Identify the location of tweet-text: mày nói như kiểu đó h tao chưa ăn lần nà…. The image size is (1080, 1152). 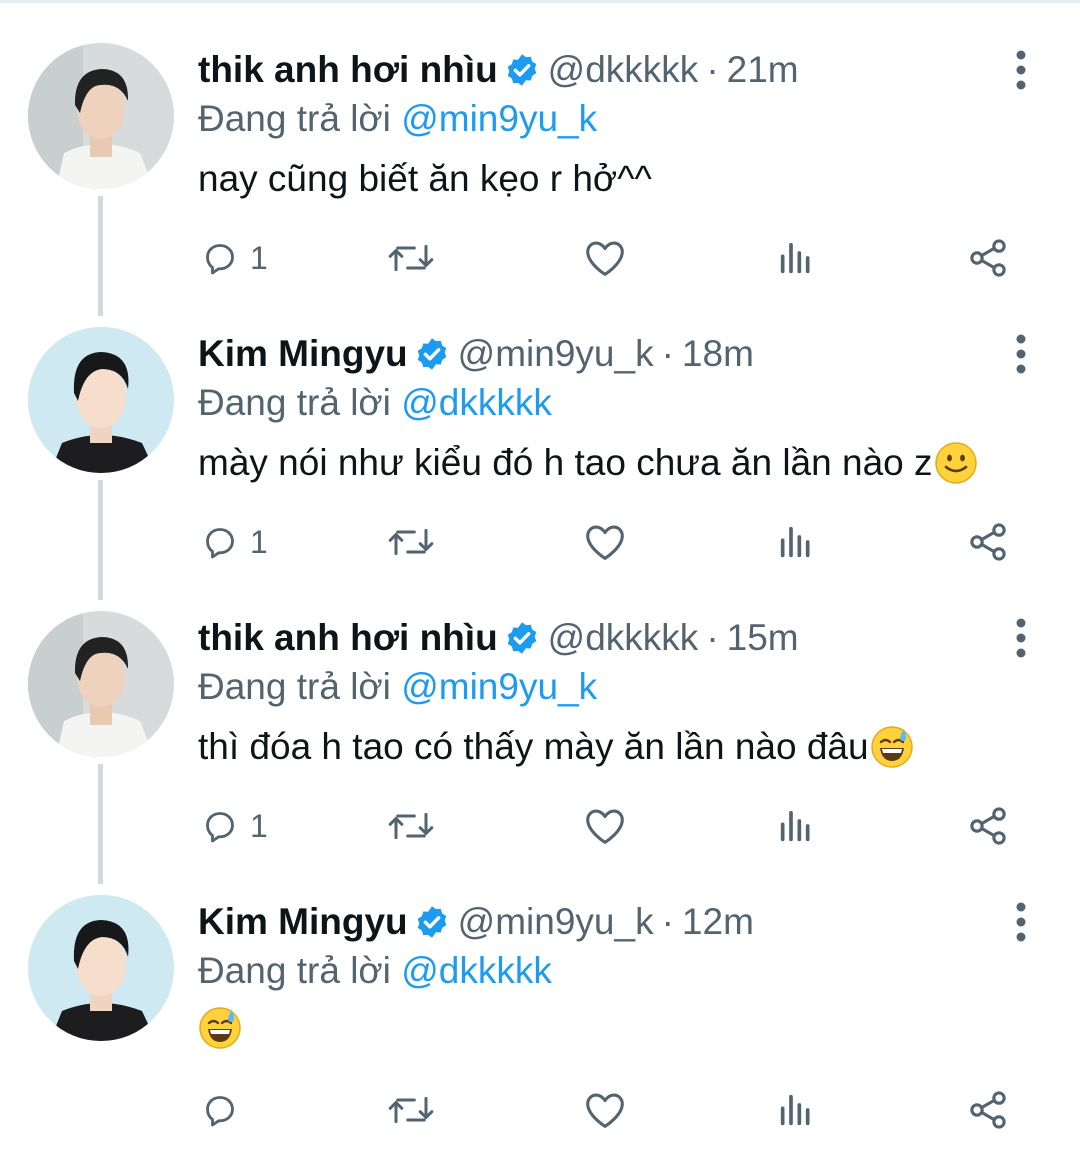
(588, 463).